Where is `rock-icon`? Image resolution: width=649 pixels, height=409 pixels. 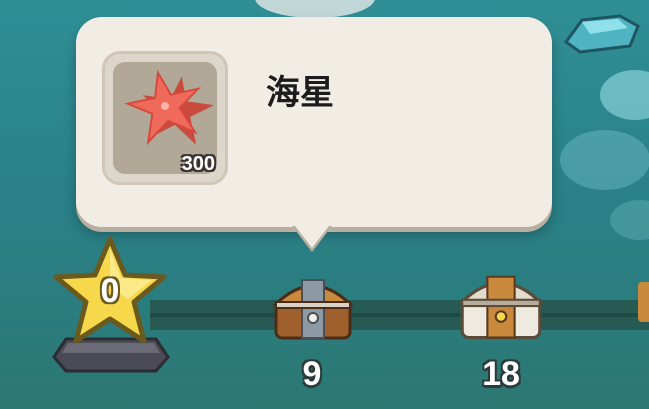 rock-icon is located at coordinates (601, 34).